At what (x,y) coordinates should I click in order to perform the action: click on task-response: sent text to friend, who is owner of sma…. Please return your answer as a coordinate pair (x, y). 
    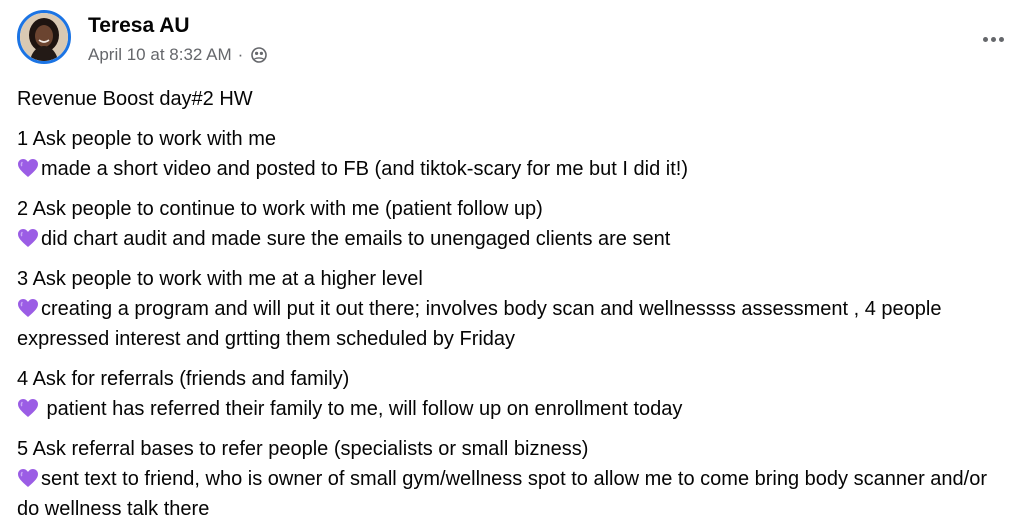
    Looking at the image, I should click on (502, 494).